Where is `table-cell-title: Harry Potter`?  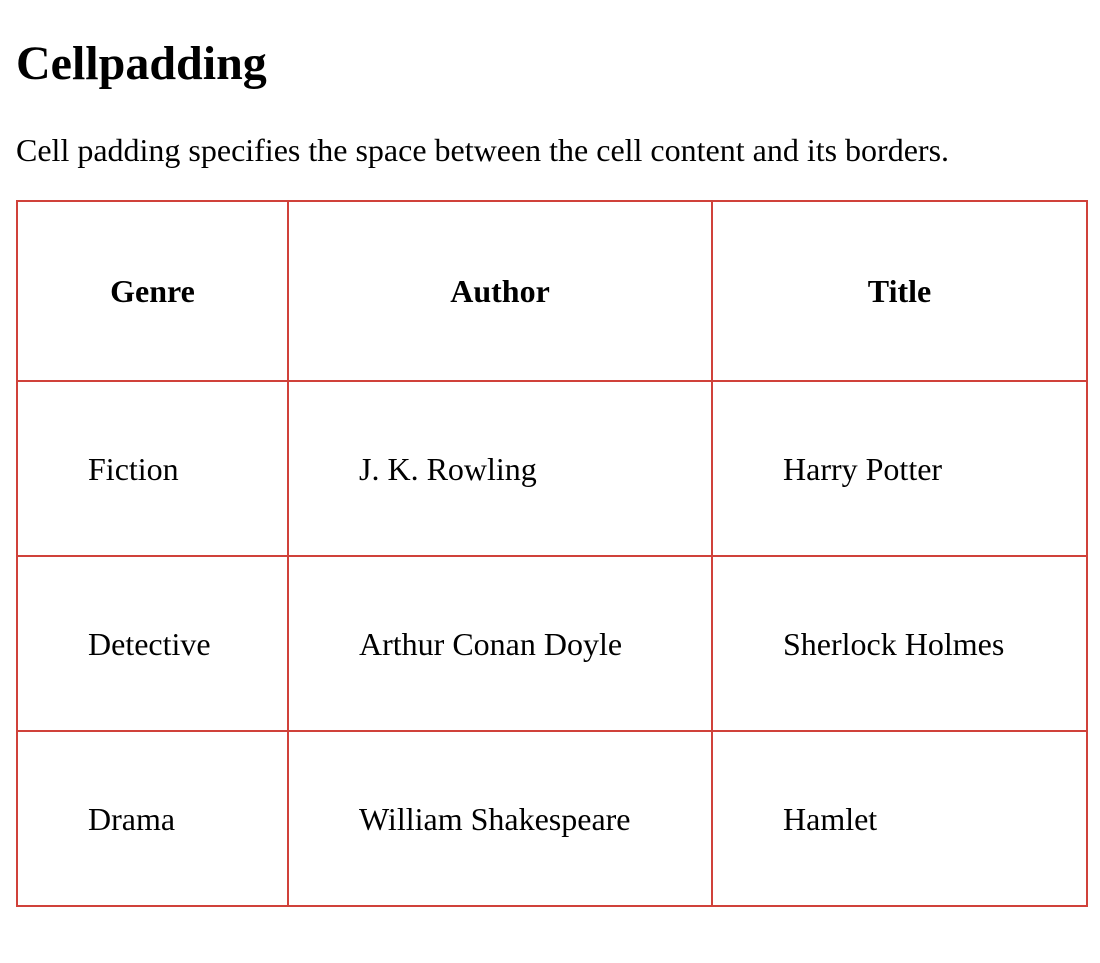 table-cell-title: Harry Potter is located at coordinates (899, 468).